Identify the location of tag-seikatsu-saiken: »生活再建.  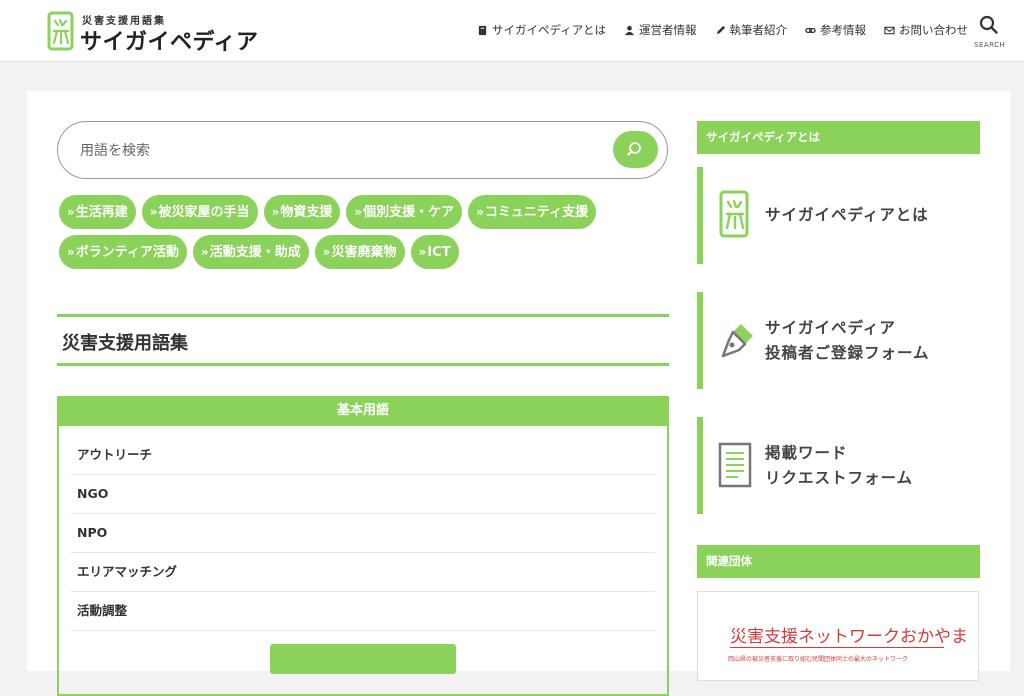
(97, 212).